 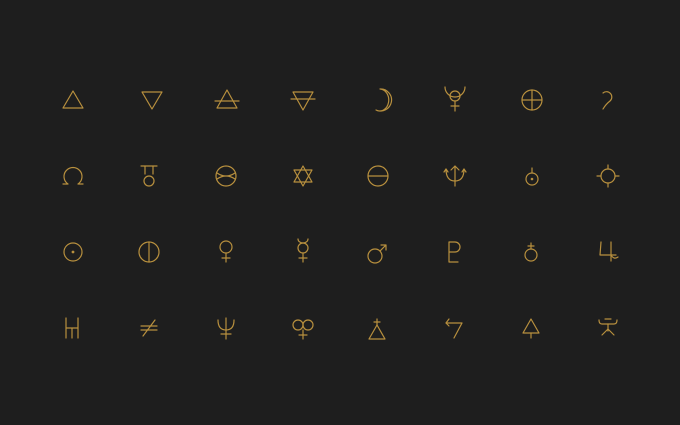 I want to click on pluto-pl-glyph-icon, so click(x=454, y=252).